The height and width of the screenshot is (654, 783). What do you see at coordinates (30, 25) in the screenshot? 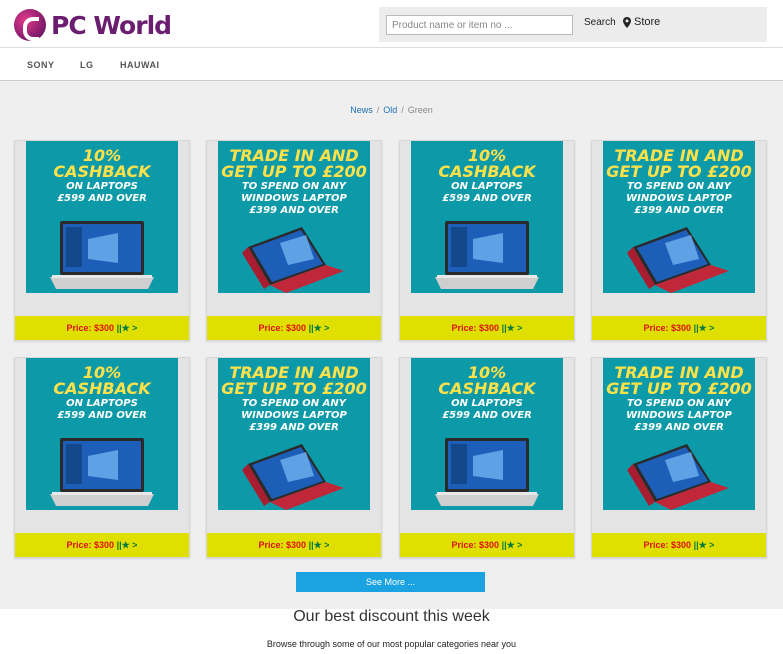
I see `logo-icon` at bounding box center [30, 25].